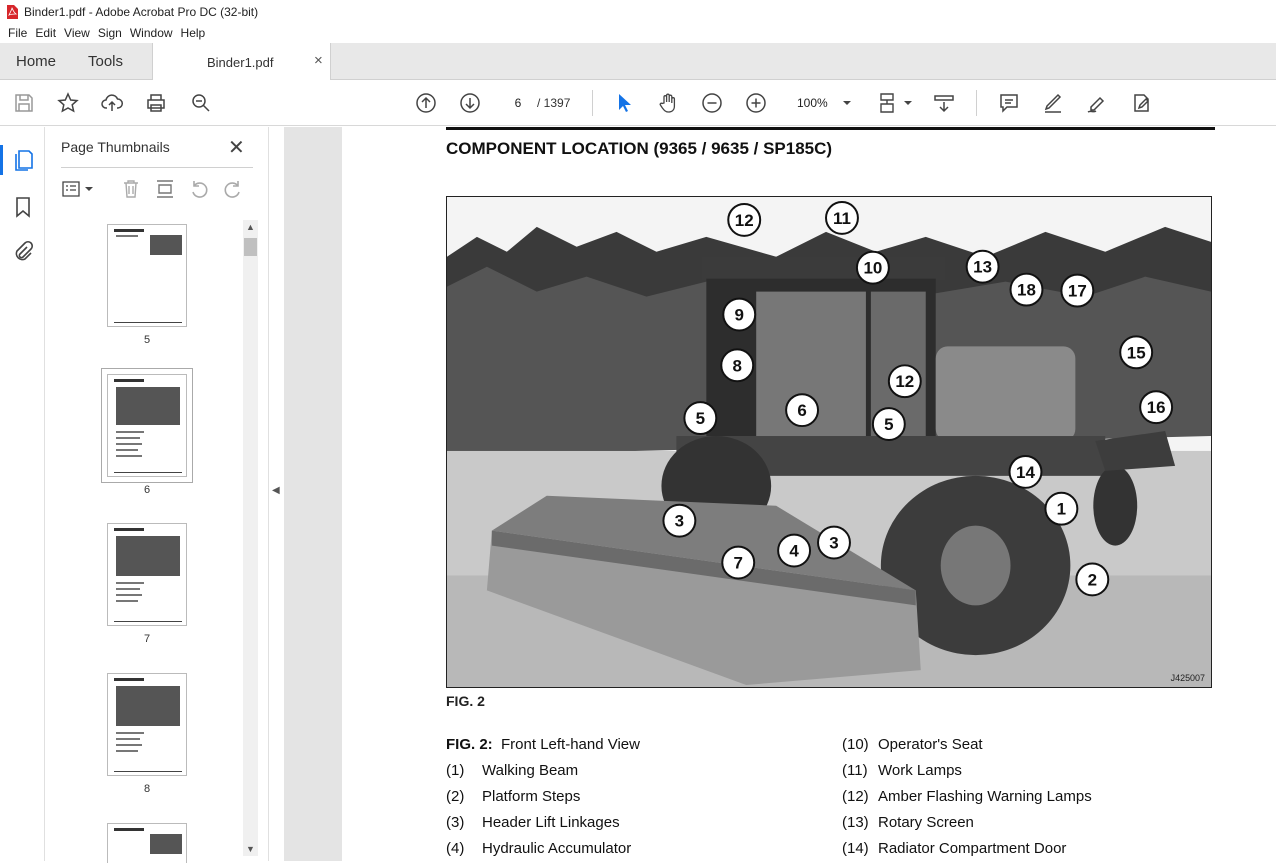  I want to click on thumbnail-label: 6, so click(147, 490).